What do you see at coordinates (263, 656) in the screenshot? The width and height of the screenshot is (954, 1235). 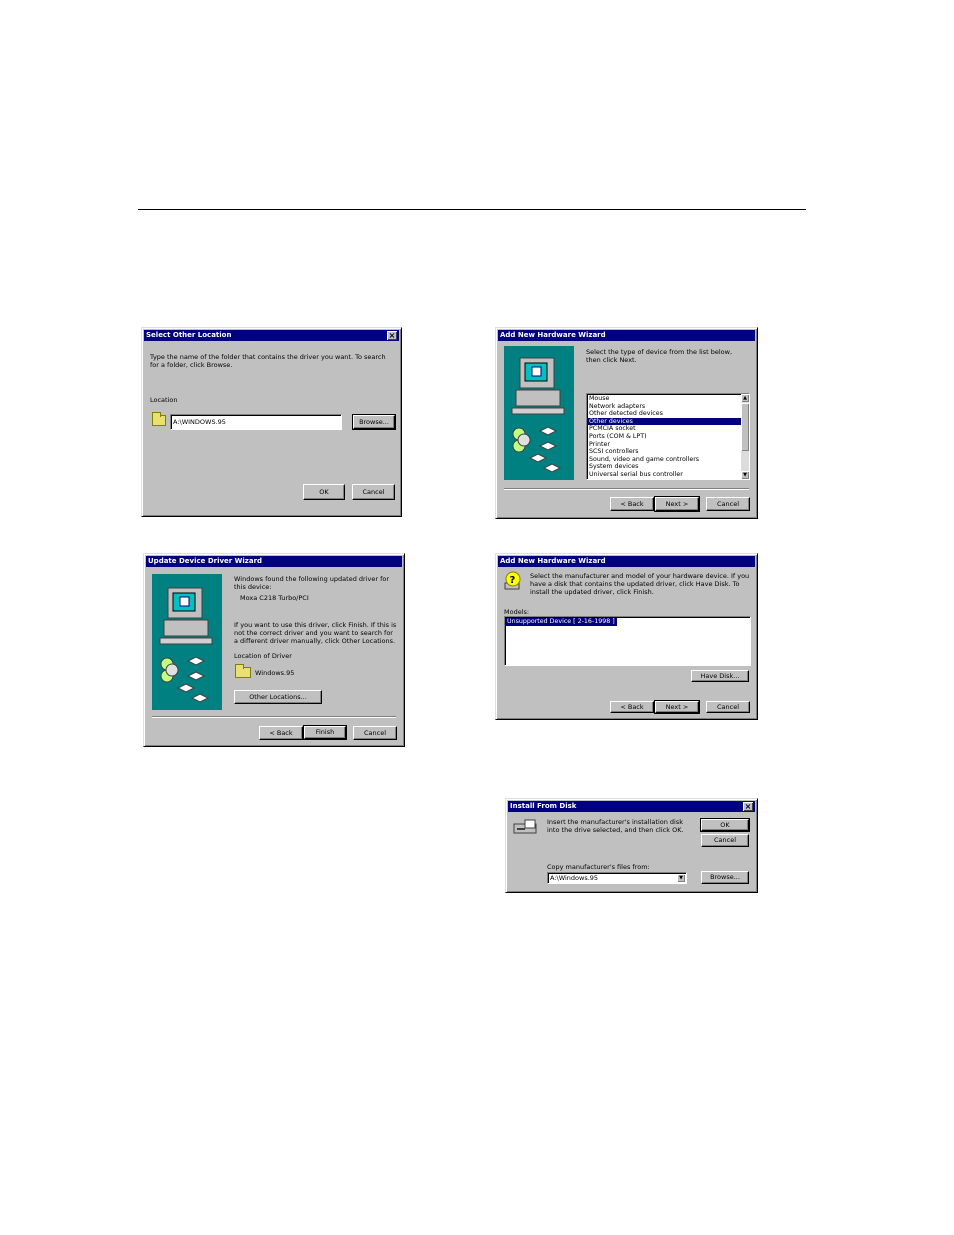 I see `location-label: Location of Driver` at bounding box center [263, 656].